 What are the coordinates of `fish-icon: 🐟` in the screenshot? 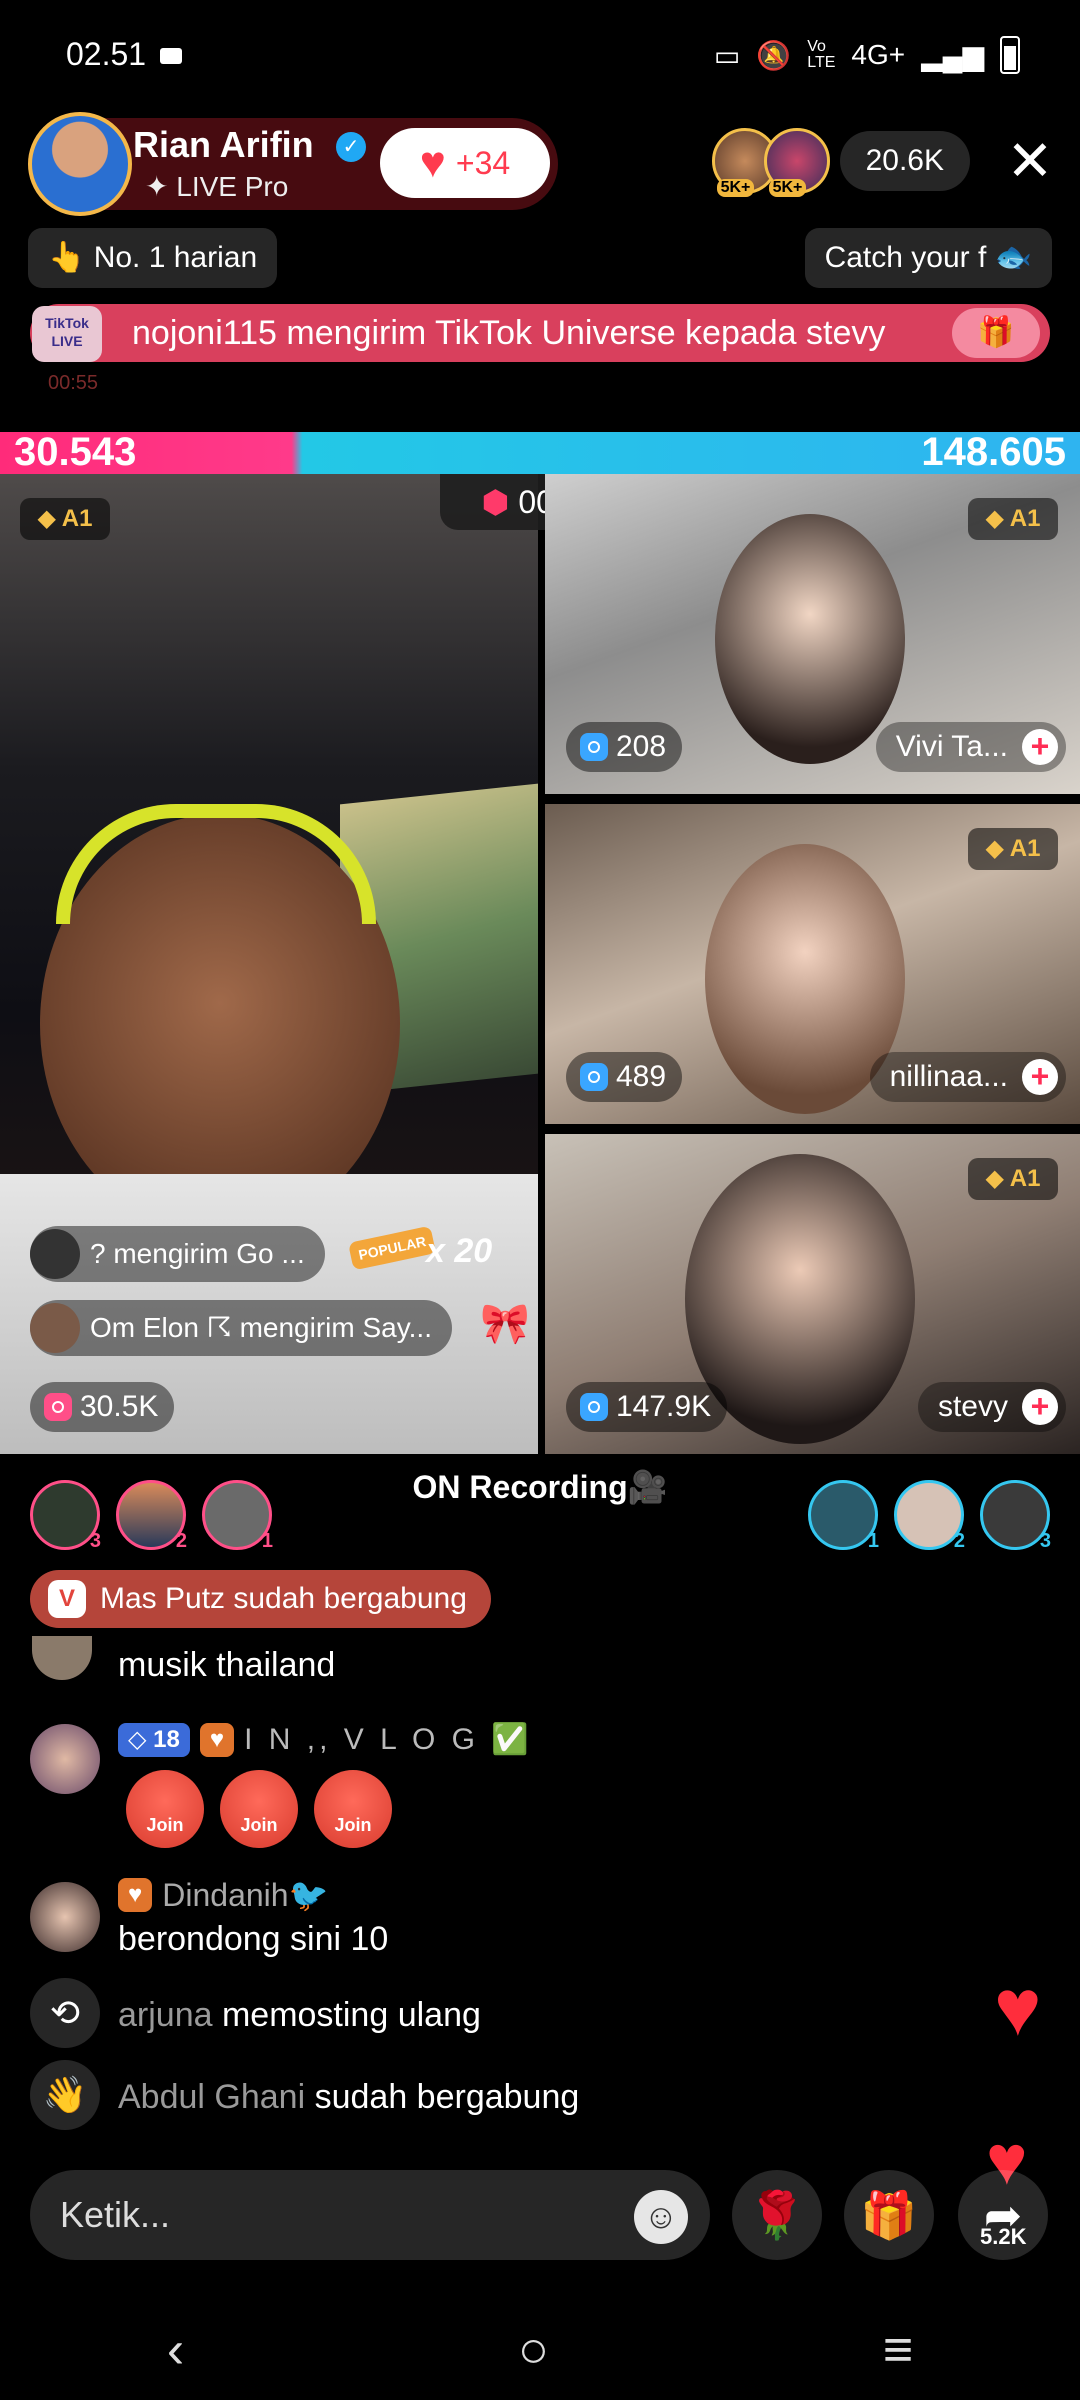 It's located at (1009, 257).